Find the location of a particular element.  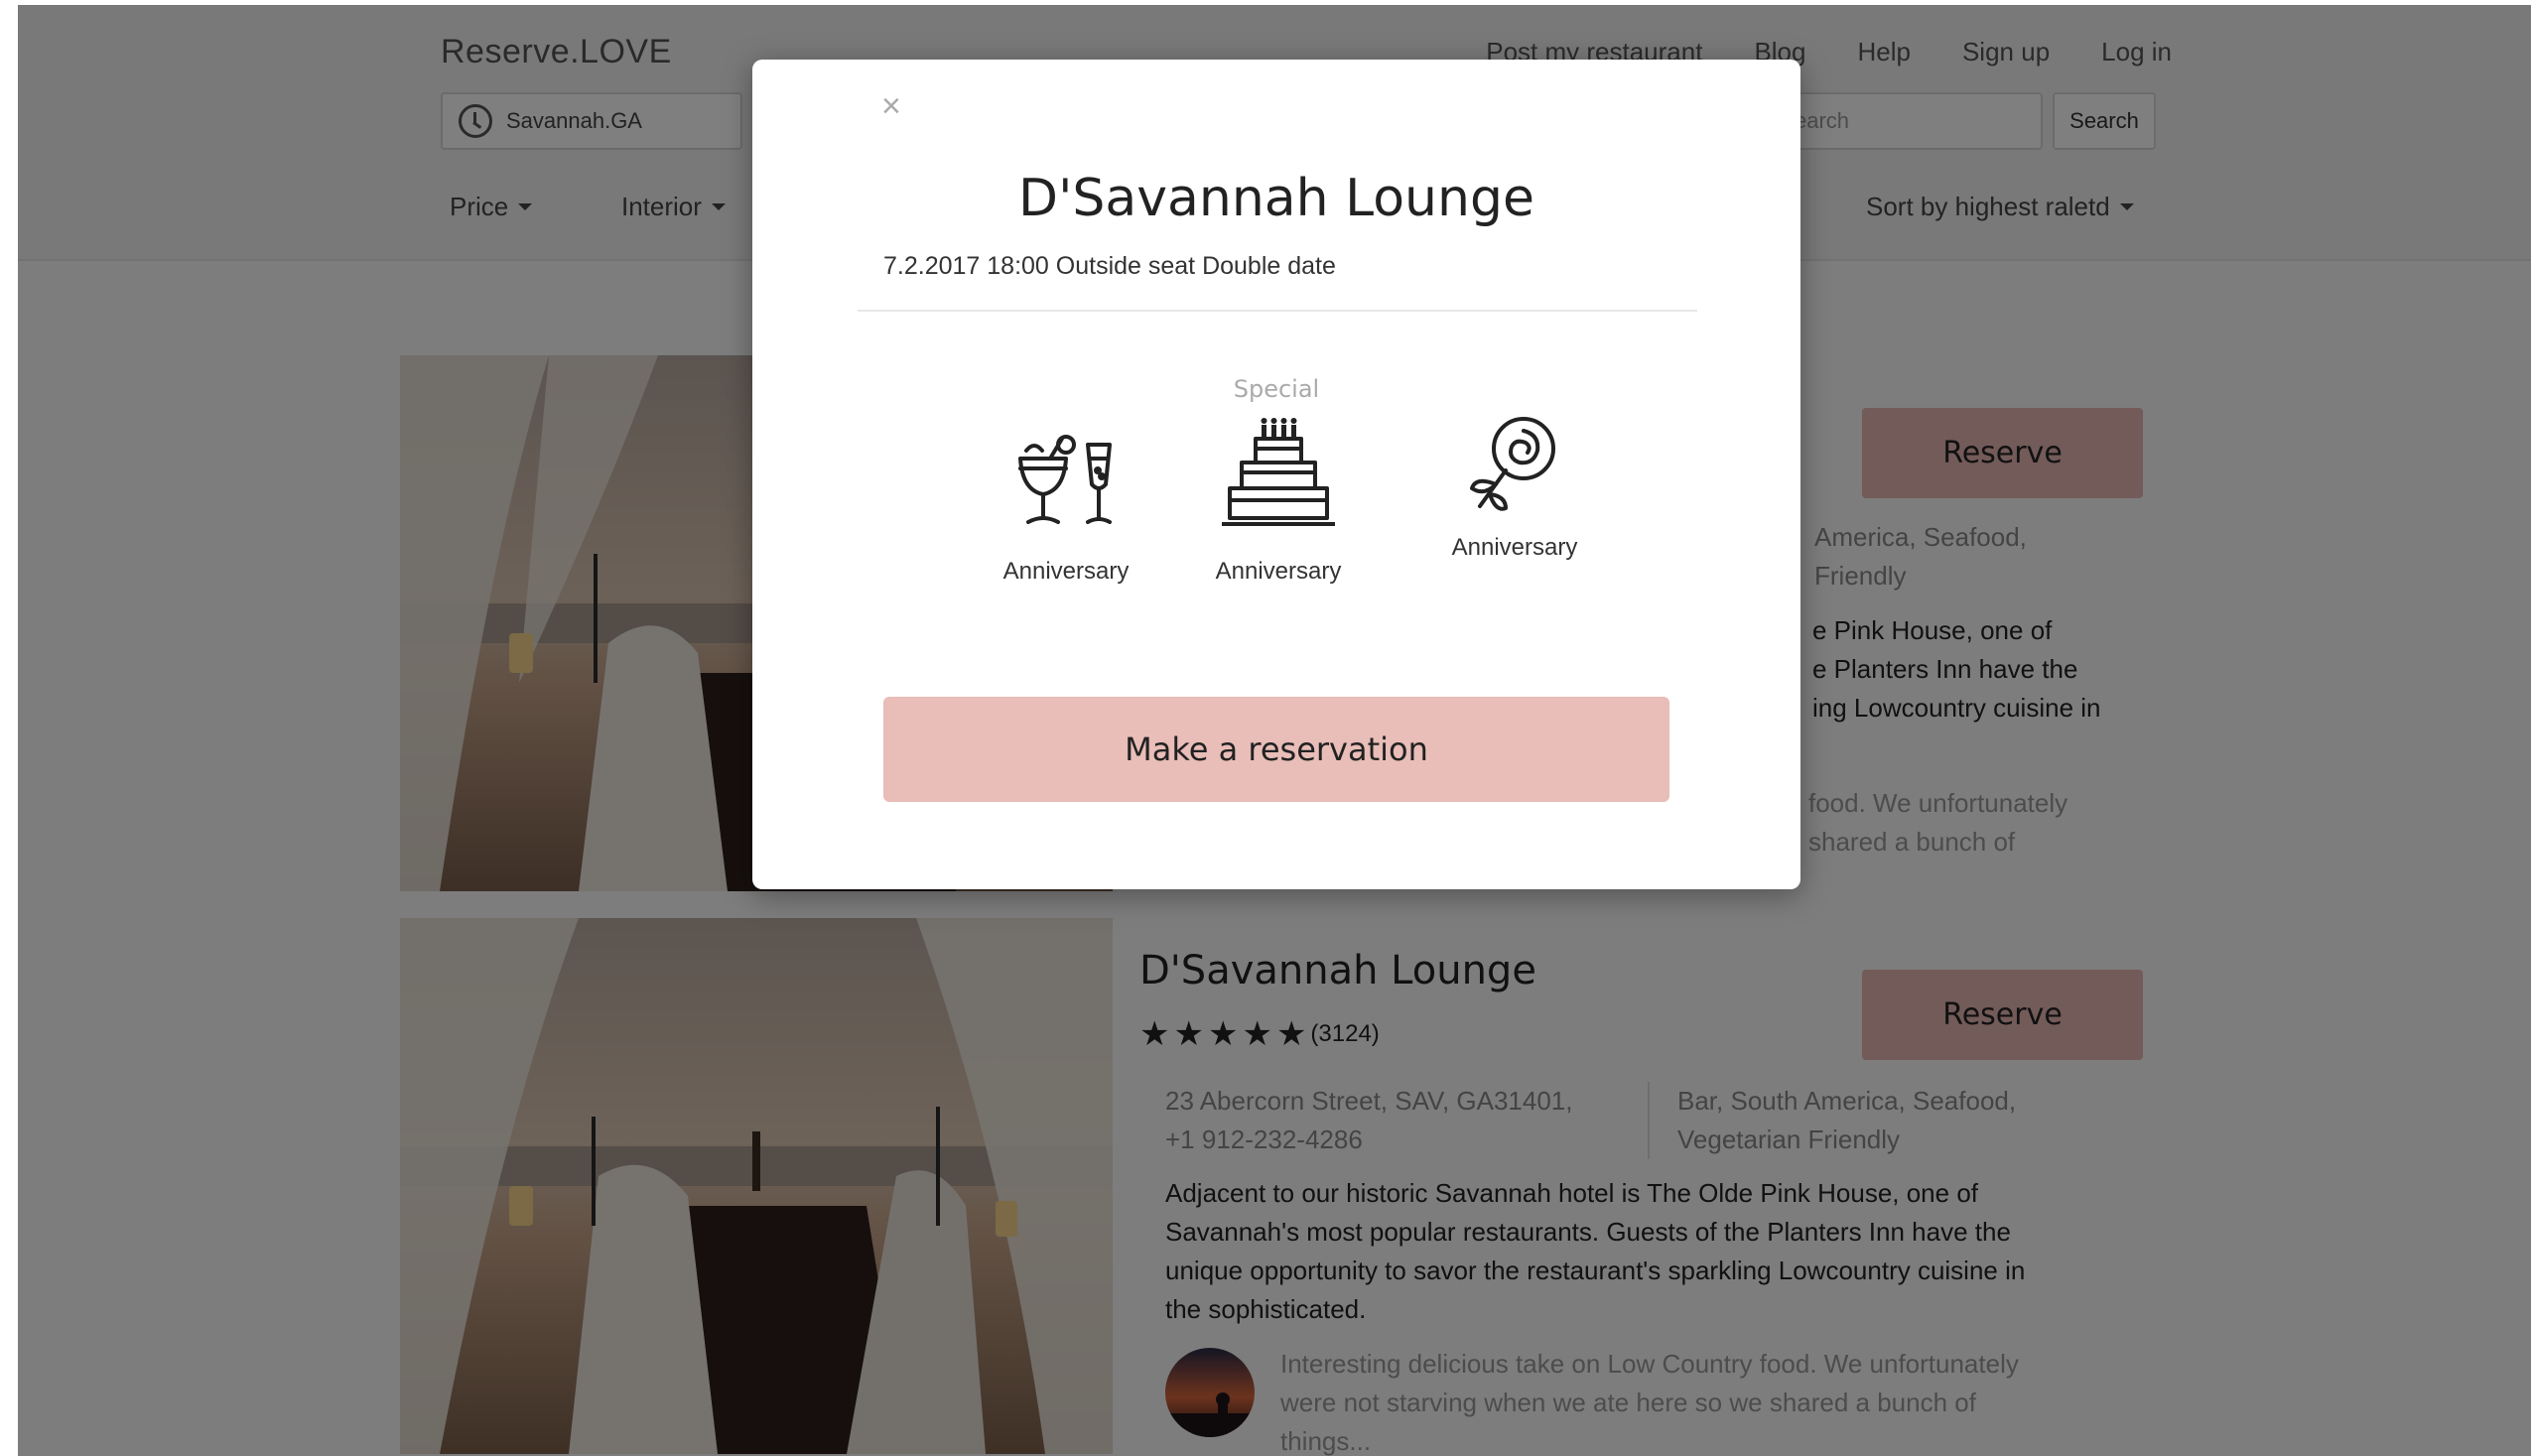

occasion-option-cocktails: Anniversary is located at coordinates (1066, 507).